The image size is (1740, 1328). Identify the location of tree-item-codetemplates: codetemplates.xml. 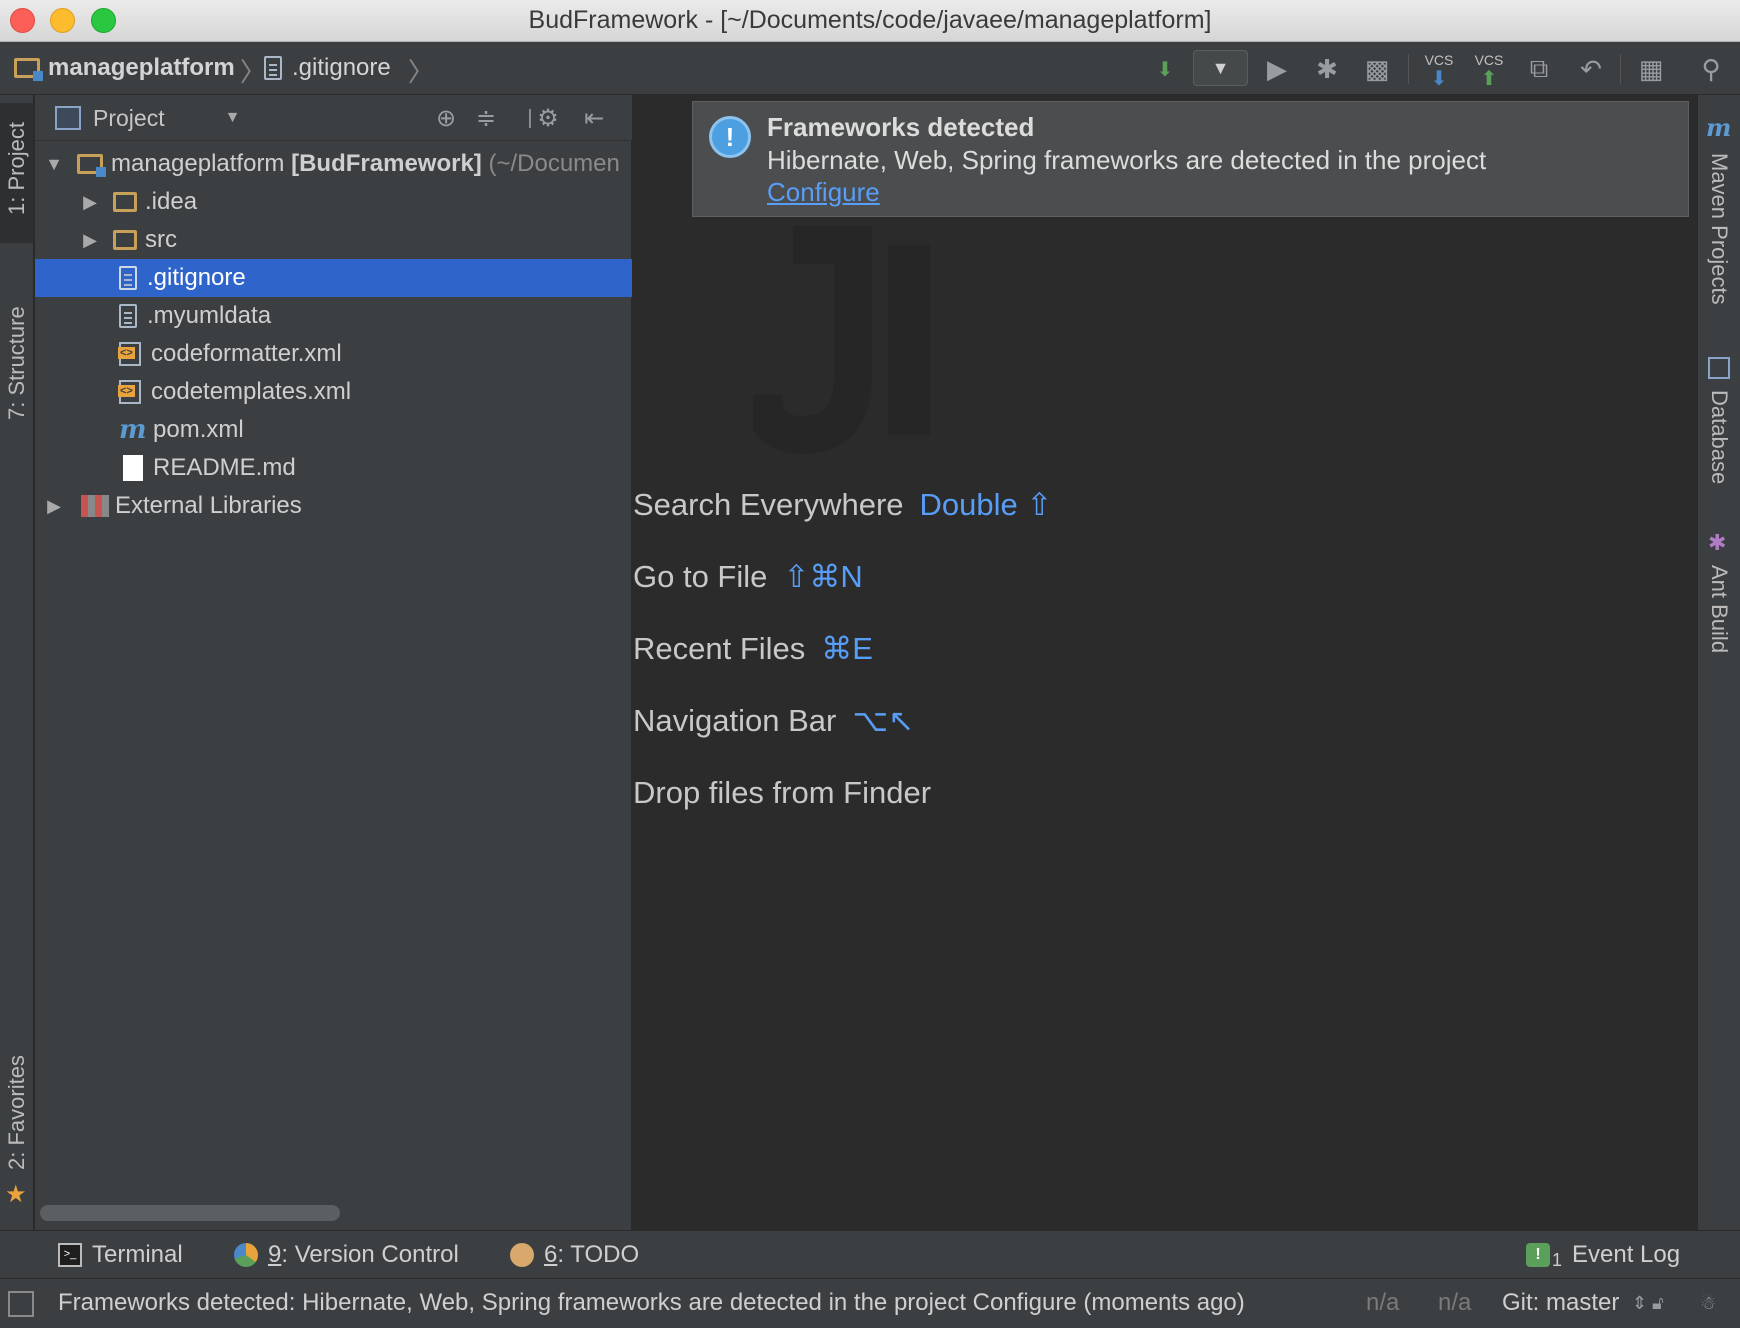
(333, 392).